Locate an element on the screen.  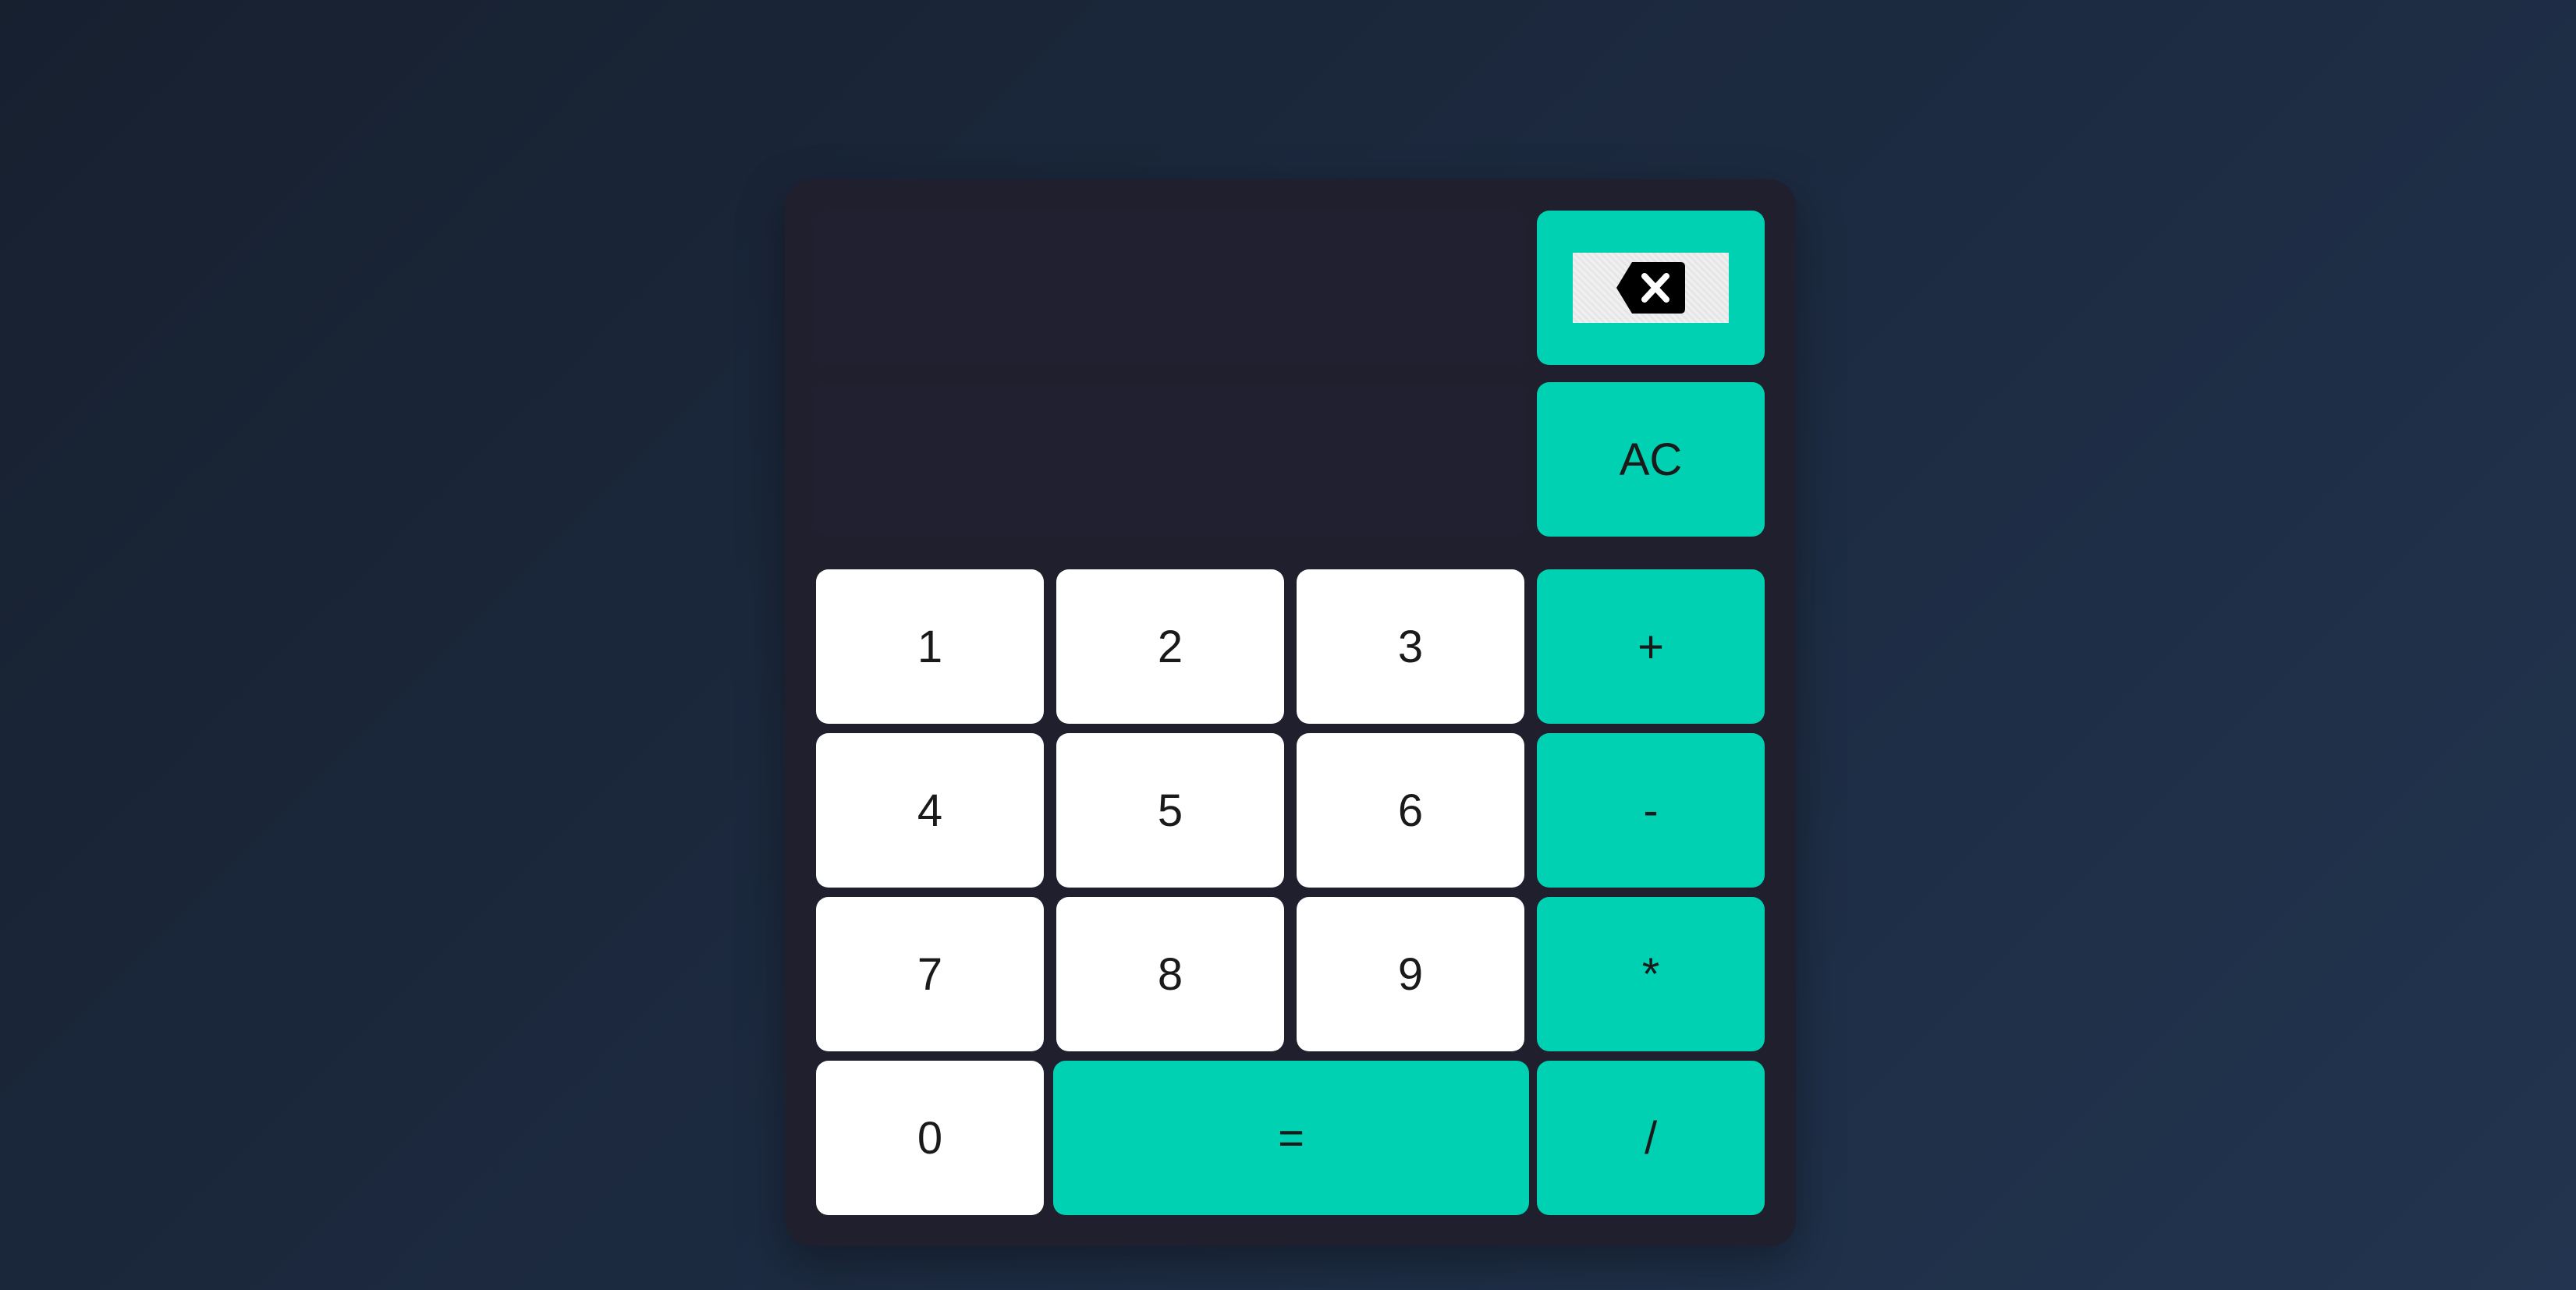
subtract-button: - is located at coordinates (1651, 810).